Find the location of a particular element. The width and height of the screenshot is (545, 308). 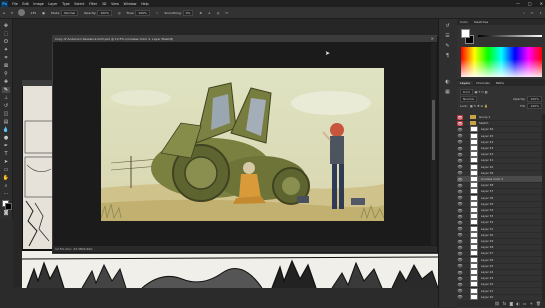

scrollbar-thumb is located at coordinates (433, 130).